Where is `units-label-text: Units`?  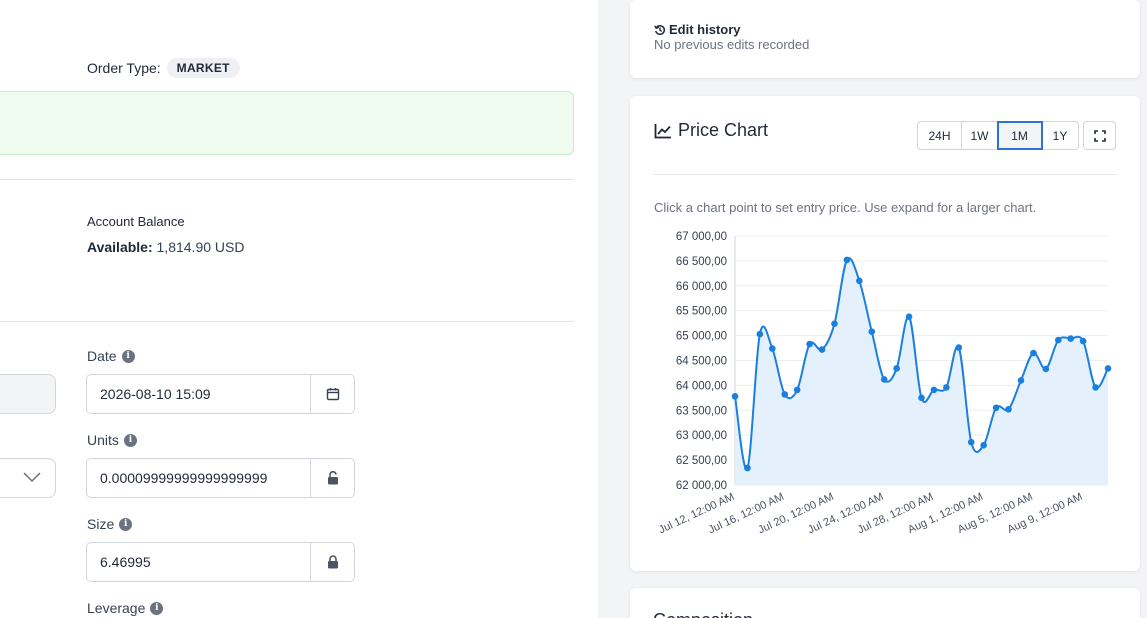
units-label-text: Units is located at coordinates (103, 440).